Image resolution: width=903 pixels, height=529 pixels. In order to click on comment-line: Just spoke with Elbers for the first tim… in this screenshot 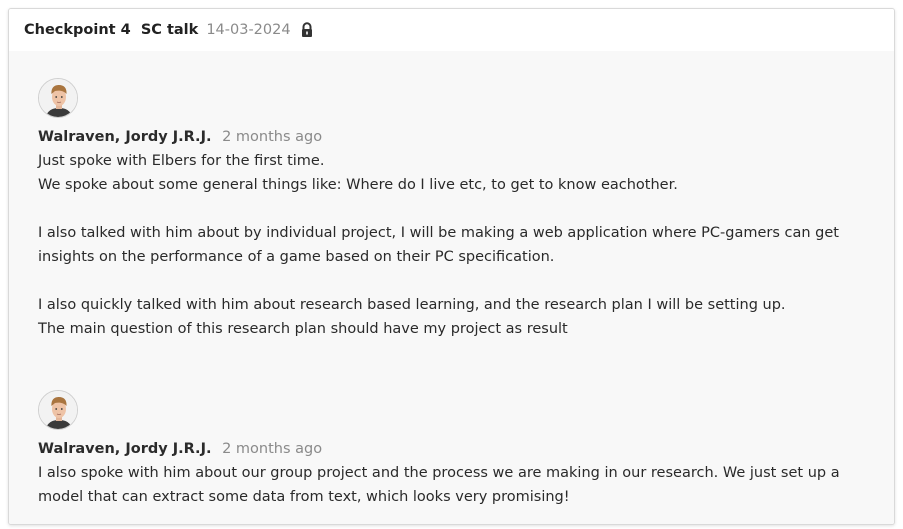, I will do `click(181, 161)`.